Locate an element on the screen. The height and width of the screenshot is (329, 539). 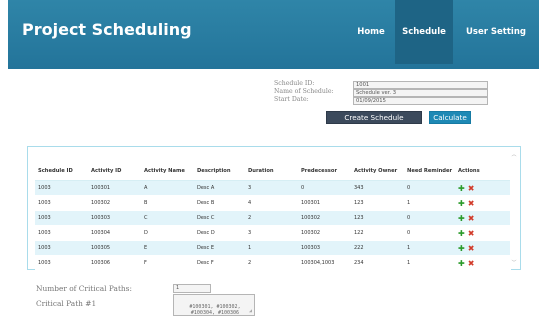
table-cell: 343 is located at coordinates (359, 188).